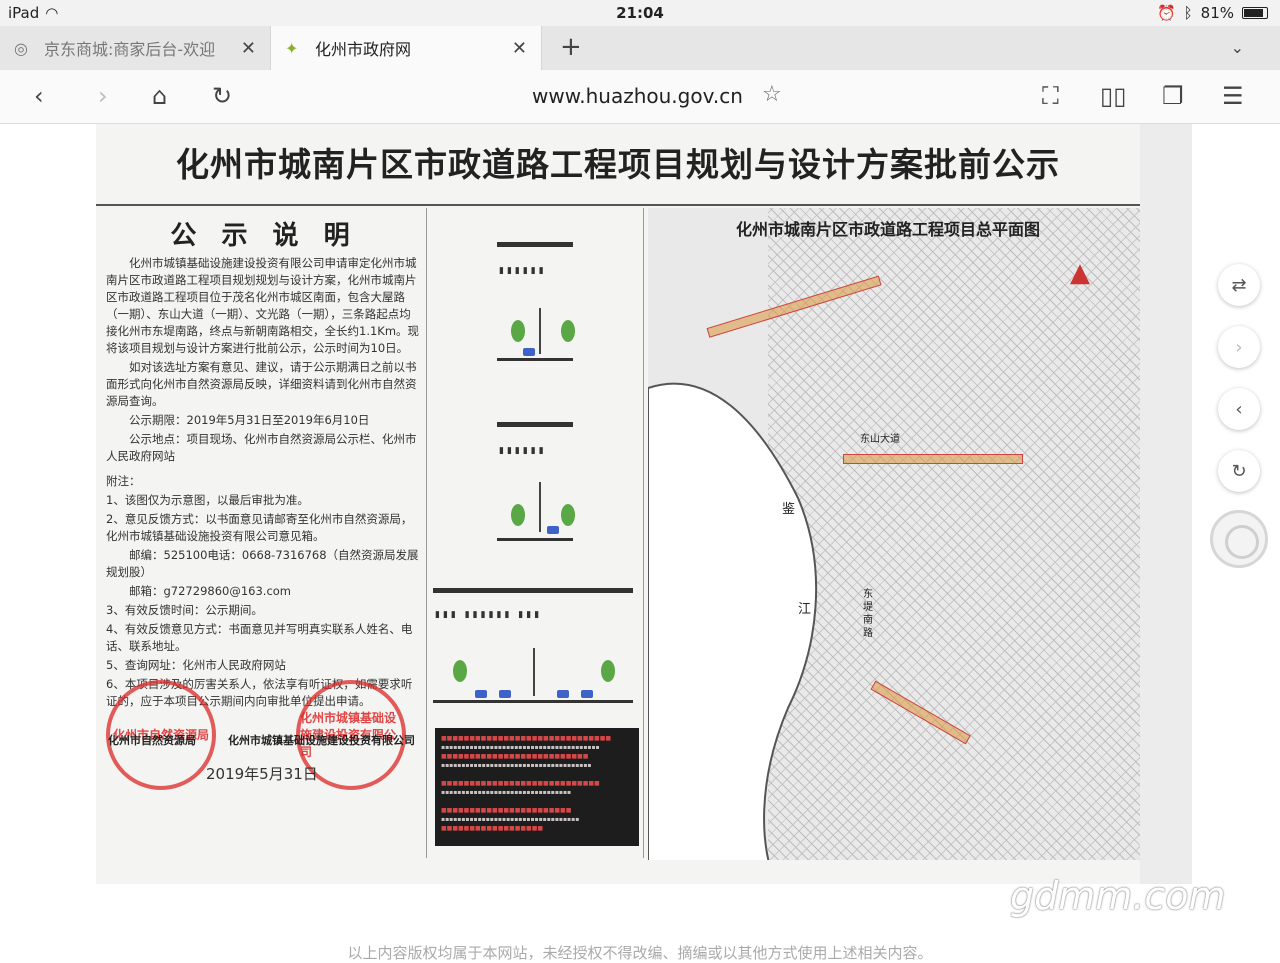 The height and width of the screenshot is (963, 1280). Describe the element at coordinates (196, 665) in the screenshot. I see `note-item: 5、查询网址：化州市人民政府网站` at that location.